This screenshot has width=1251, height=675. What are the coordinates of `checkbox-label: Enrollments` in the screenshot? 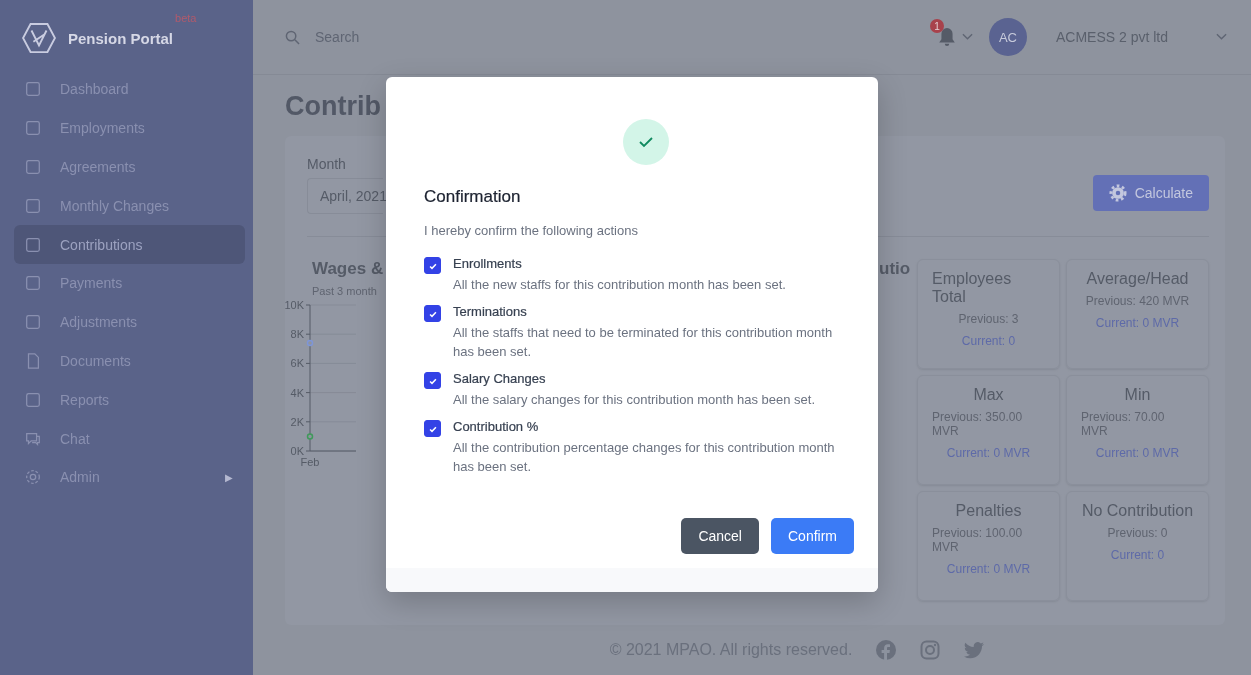 It's located at (488, 263).